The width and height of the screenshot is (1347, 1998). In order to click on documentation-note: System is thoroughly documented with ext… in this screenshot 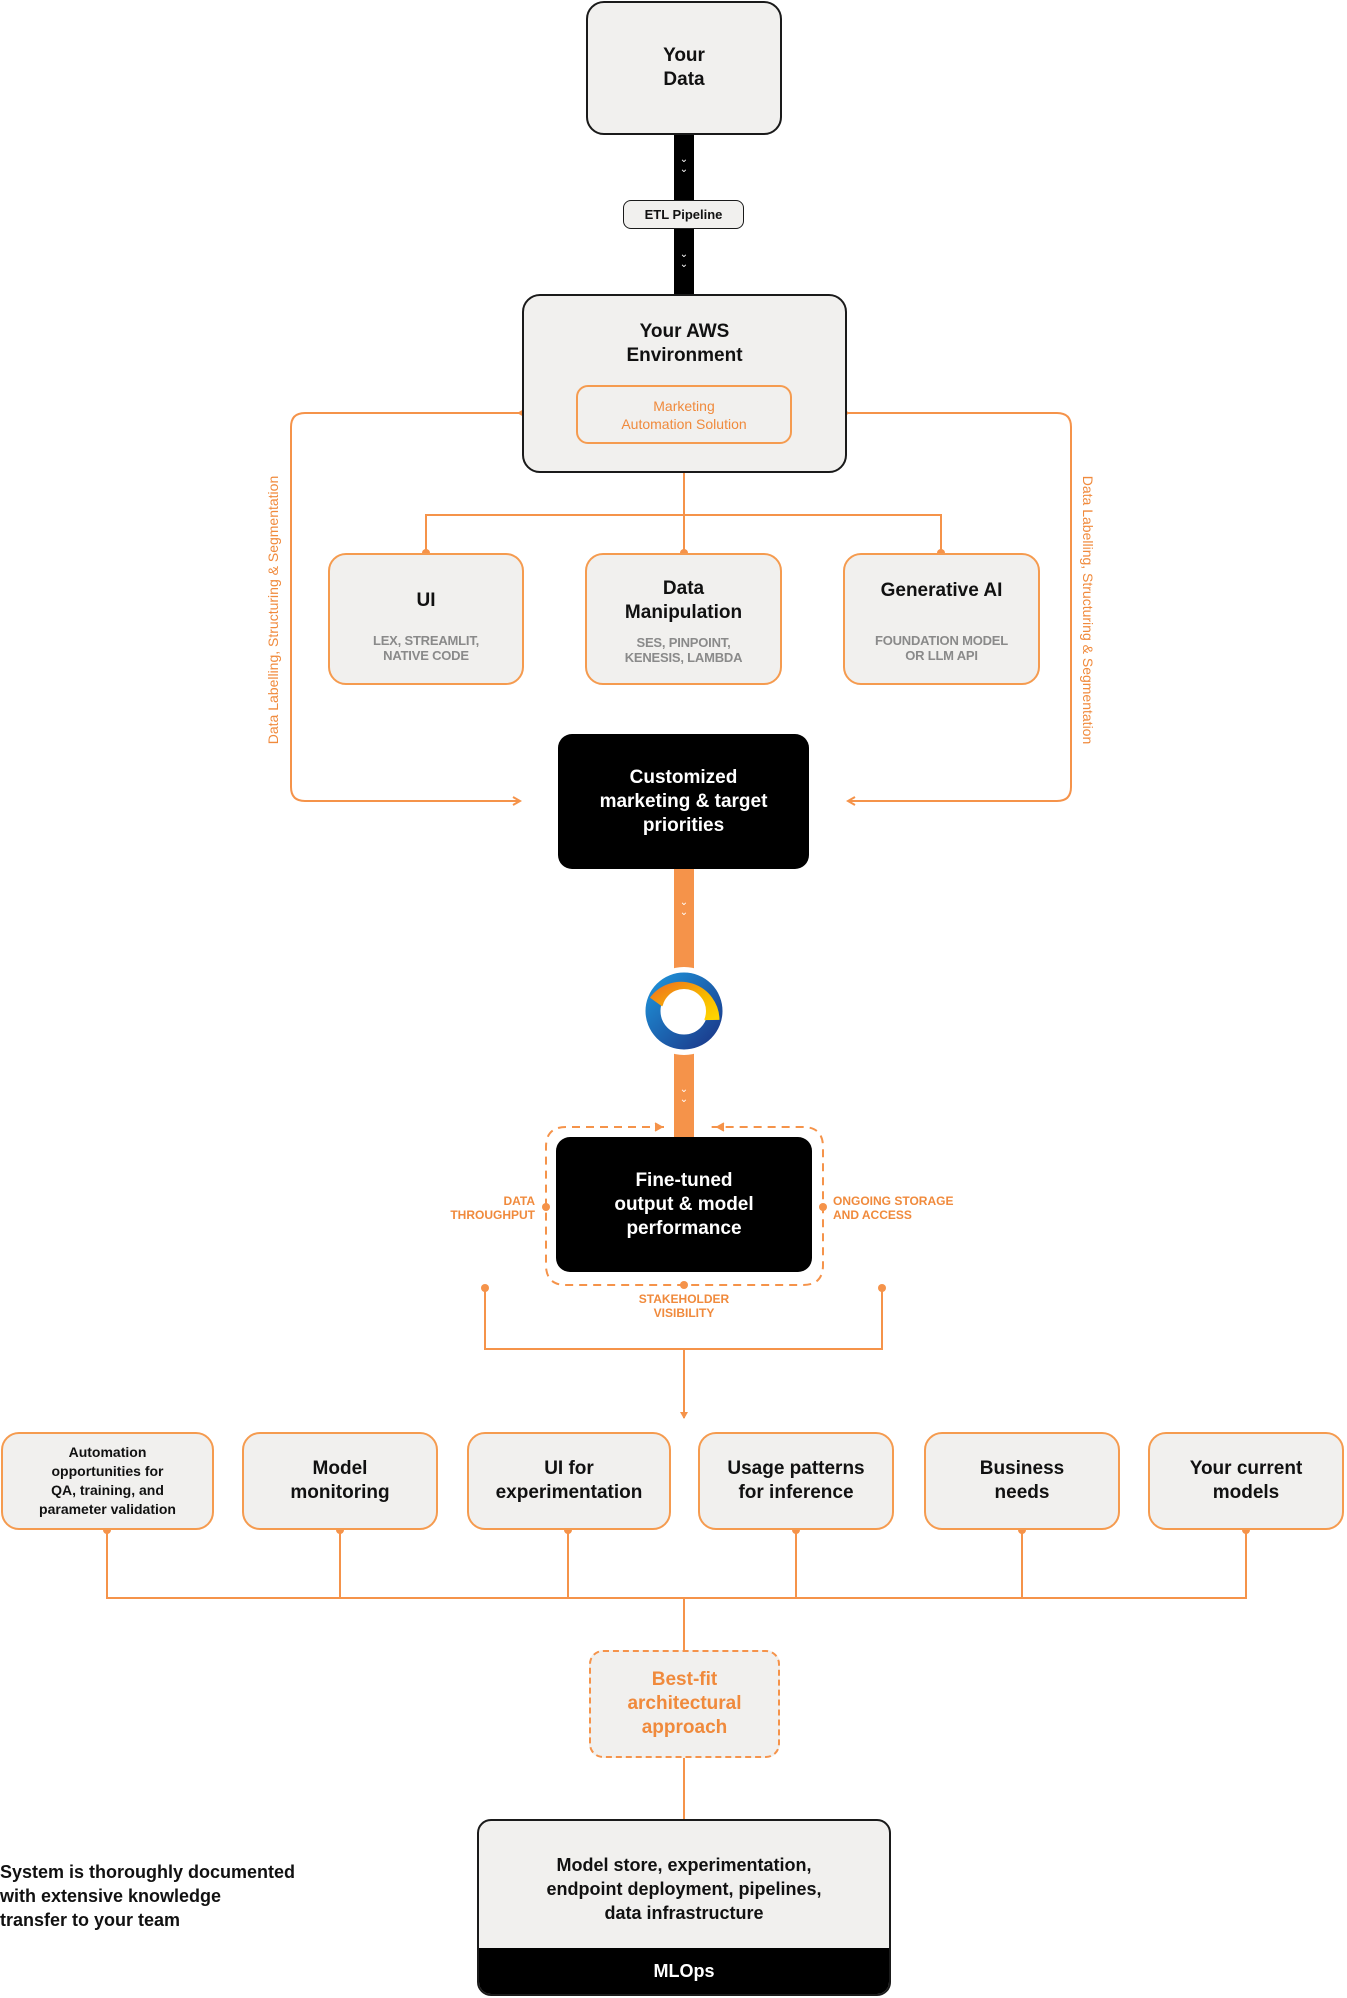, I will do `click(160, 1896)`.